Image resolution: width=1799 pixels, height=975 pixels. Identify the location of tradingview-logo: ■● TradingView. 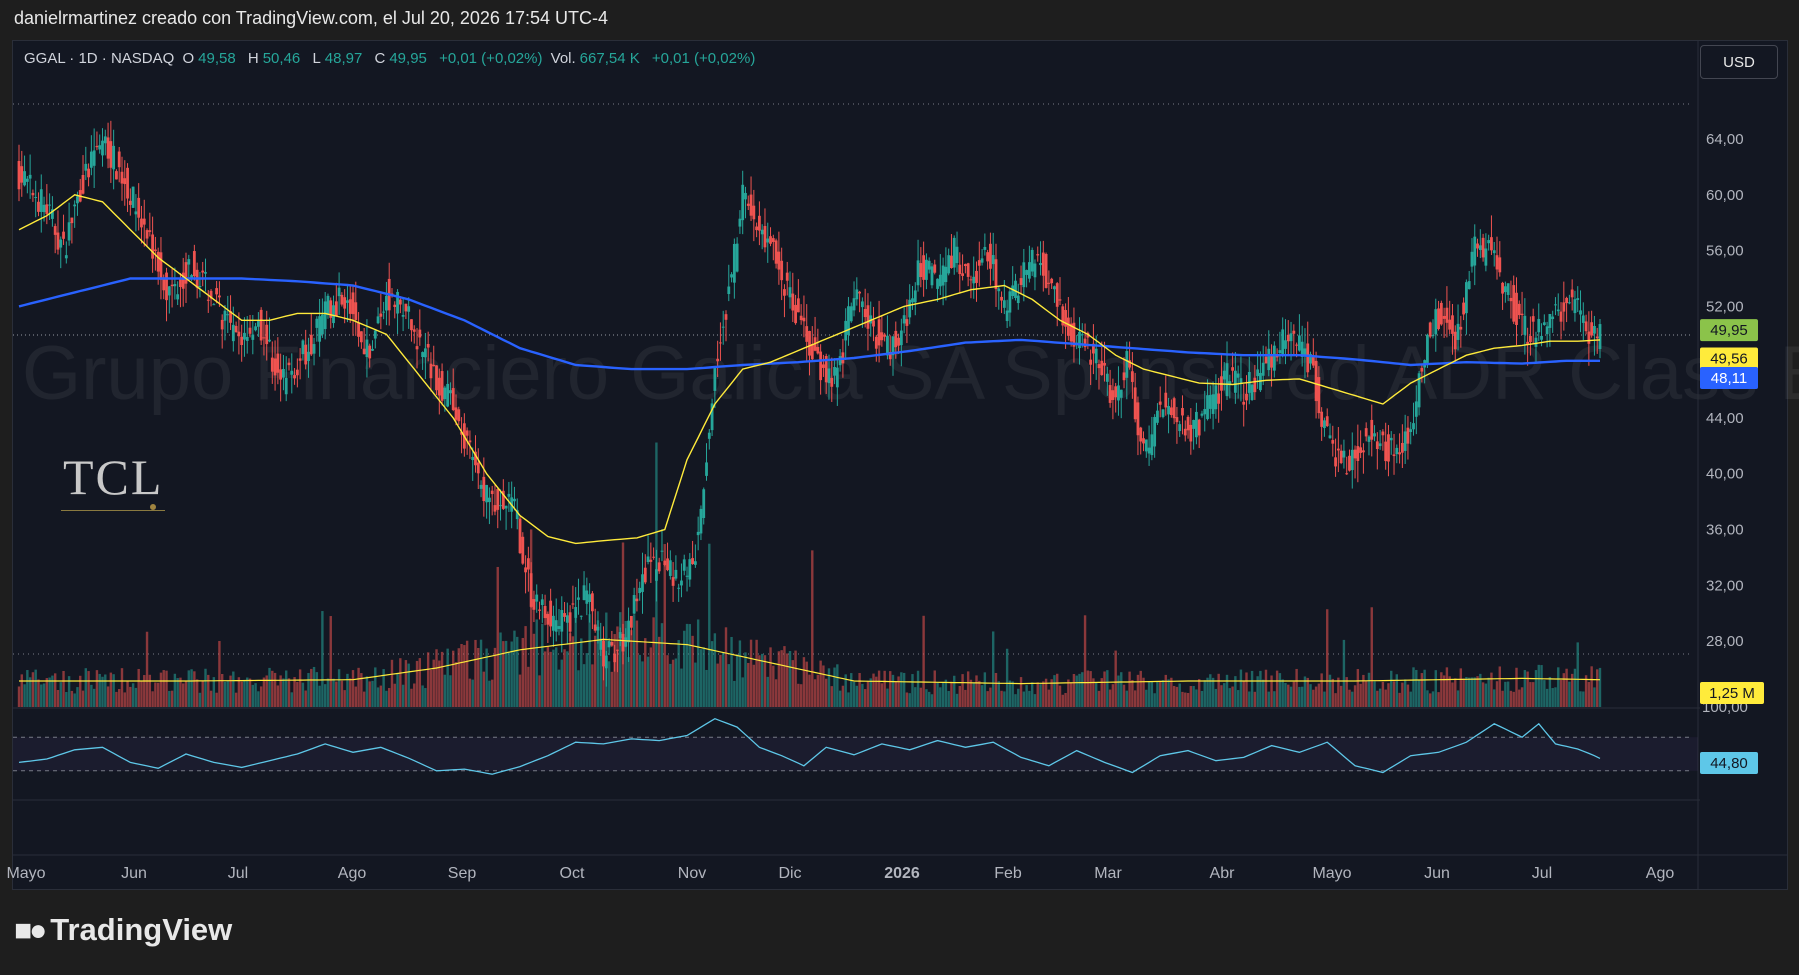
(123, 930).